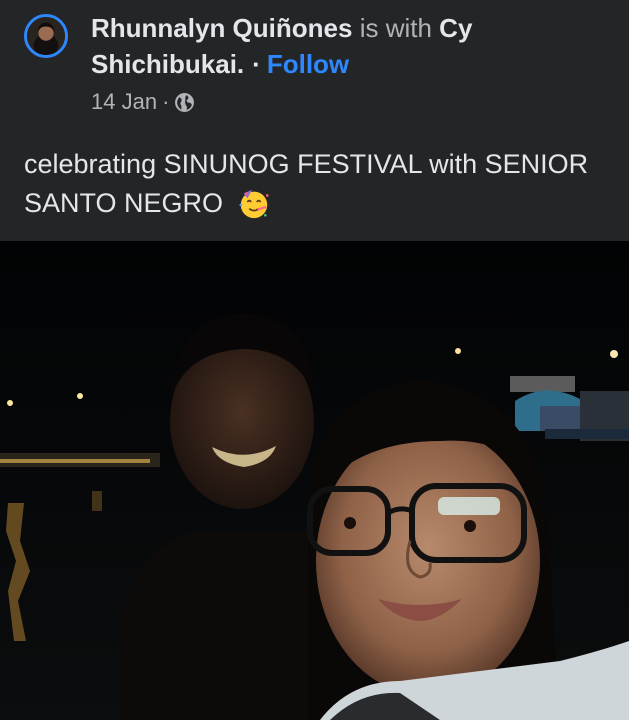 This screenshot has width=629, height=720. I want to click on avatar-image, so click(46, 36).